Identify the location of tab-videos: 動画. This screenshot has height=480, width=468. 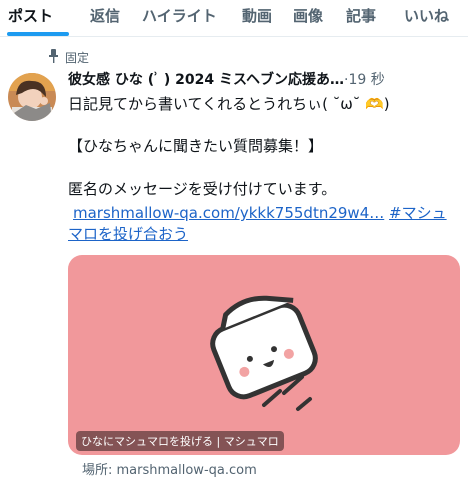
(257, 15).